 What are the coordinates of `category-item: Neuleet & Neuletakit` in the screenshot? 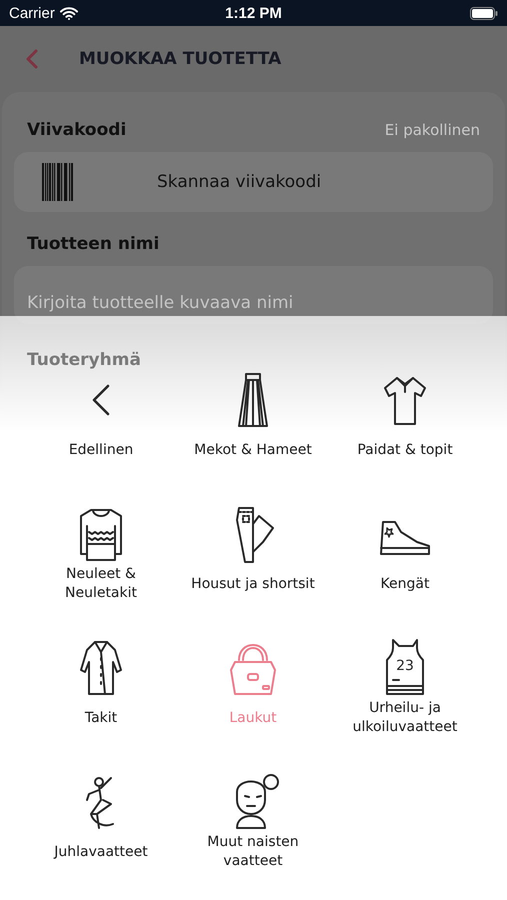 It's located at (101, 556).